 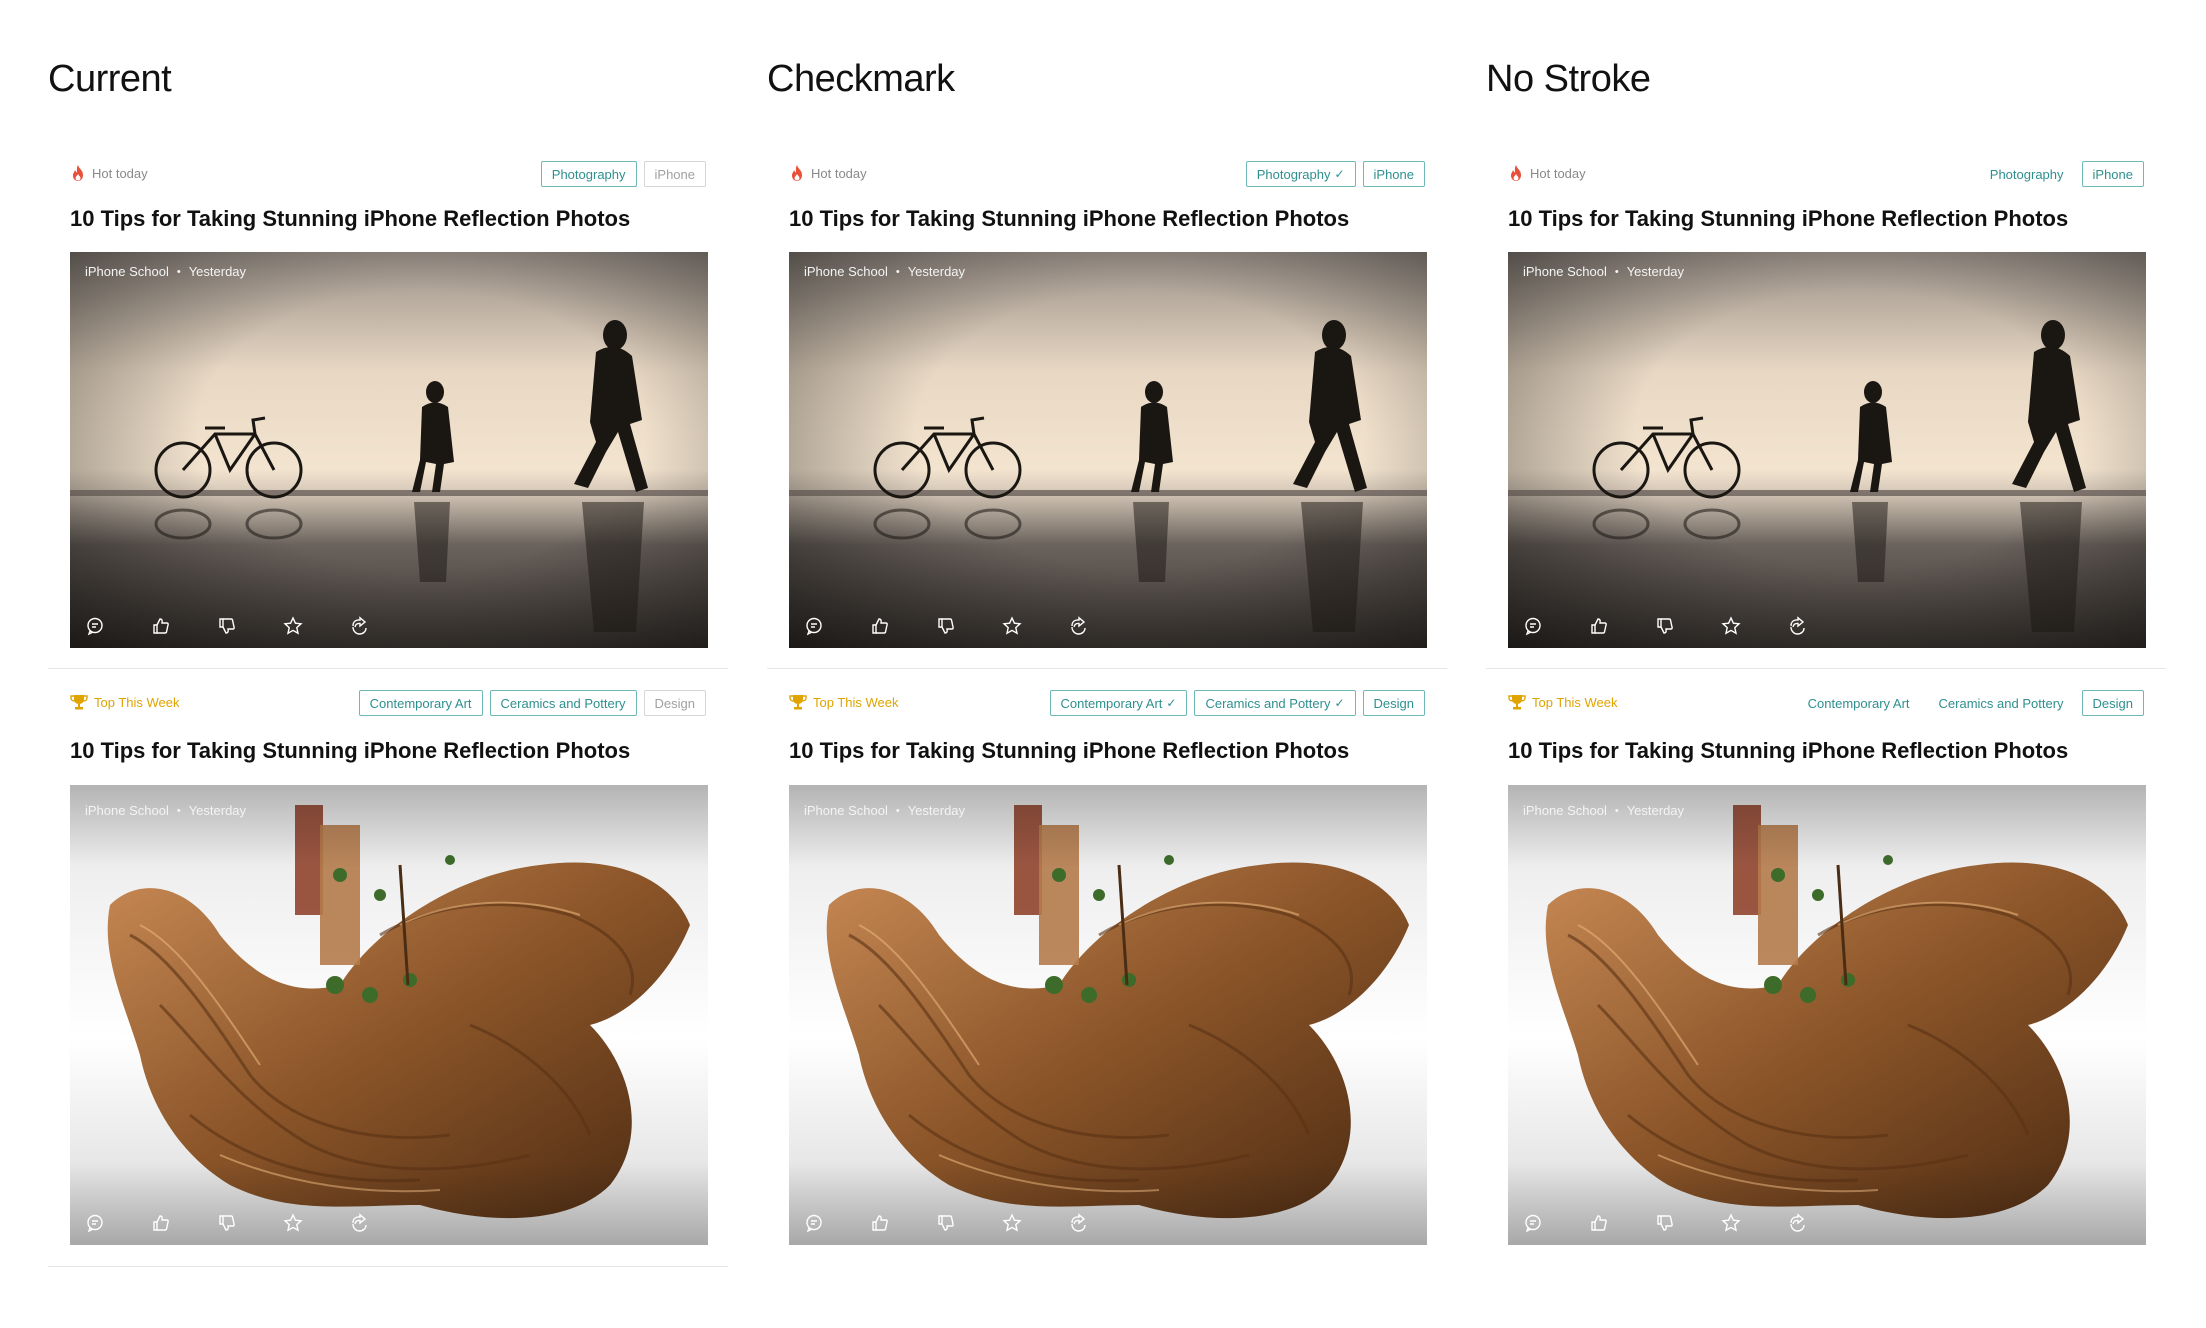 What do you see at coordinates (1568, 79) in the screenshot?
I see `column-title: No Stroke` at bounding box center [1568, 79].